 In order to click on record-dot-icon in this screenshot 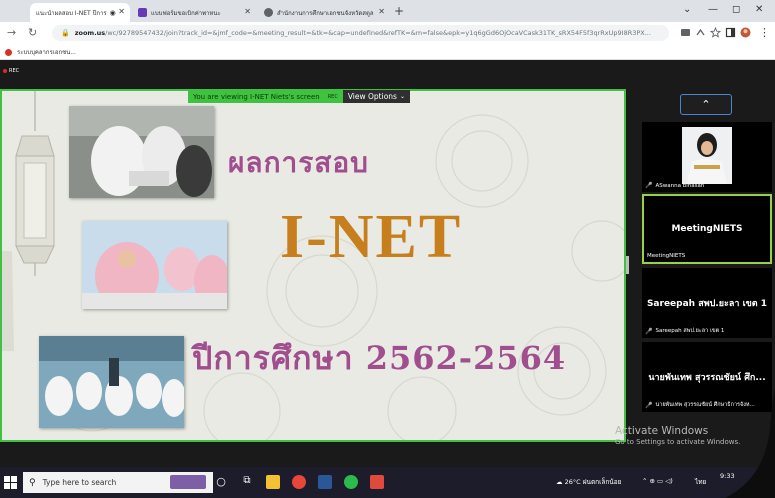, I will do `click(5, 71)`.